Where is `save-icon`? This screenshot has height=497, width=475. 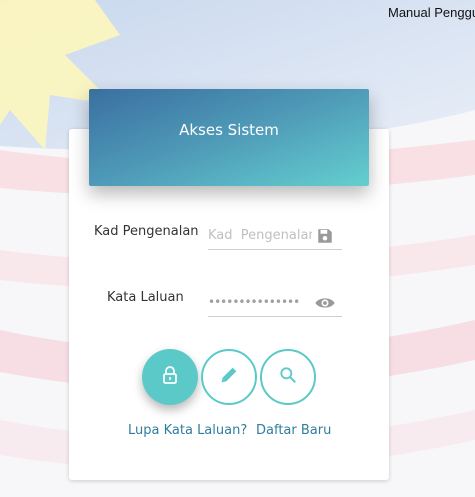 save-icon is located at coordinates (325, 236).